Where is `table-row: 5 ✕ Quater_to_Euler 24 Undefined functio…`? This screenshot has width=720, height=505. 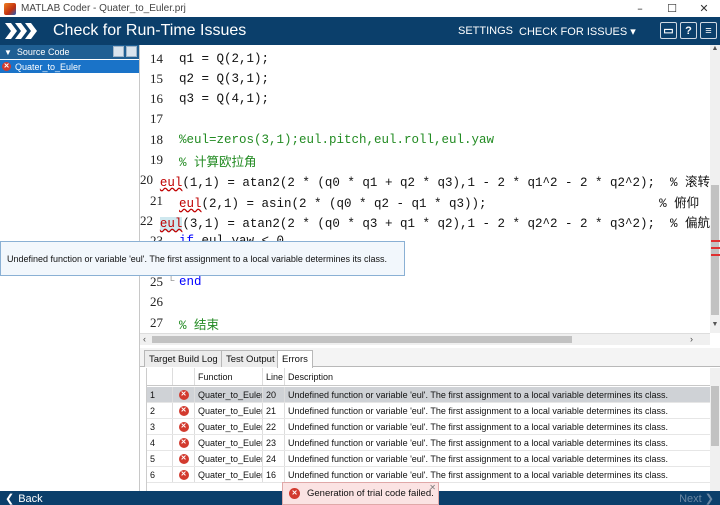
table-row: 5 ✕ Quater_to_Euler 24 Undefined functio… is located at coordinates (428, 459).